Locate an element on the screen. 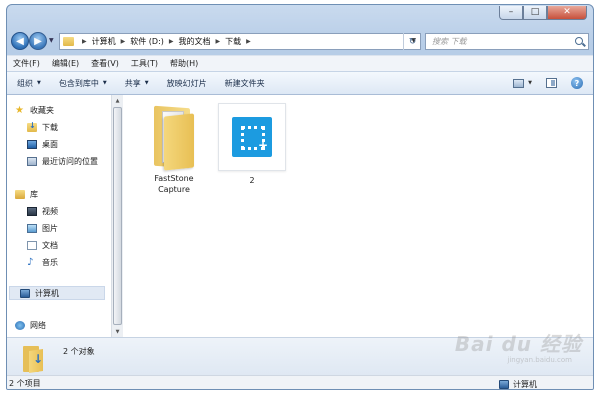 The height and width of the screenshot is (400, 600). desktop-icon is located at coordinates (32, 144).